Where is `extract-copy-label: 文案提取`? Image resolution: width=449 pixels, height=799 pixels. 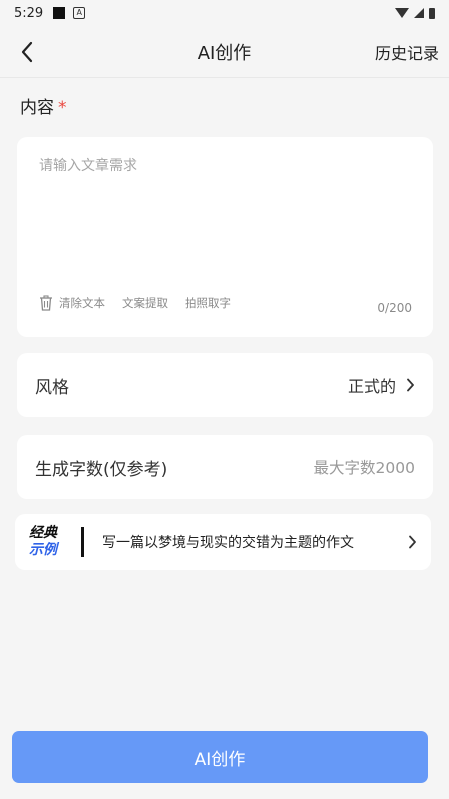
extract-copy-label: 文案提取 is located at coordinates (145, 303).